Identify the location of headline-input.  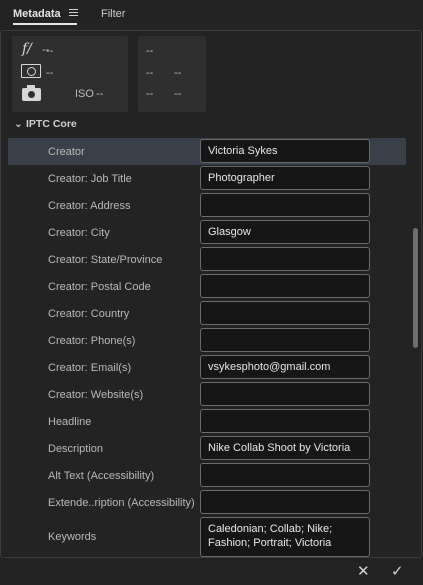
(285, 421).